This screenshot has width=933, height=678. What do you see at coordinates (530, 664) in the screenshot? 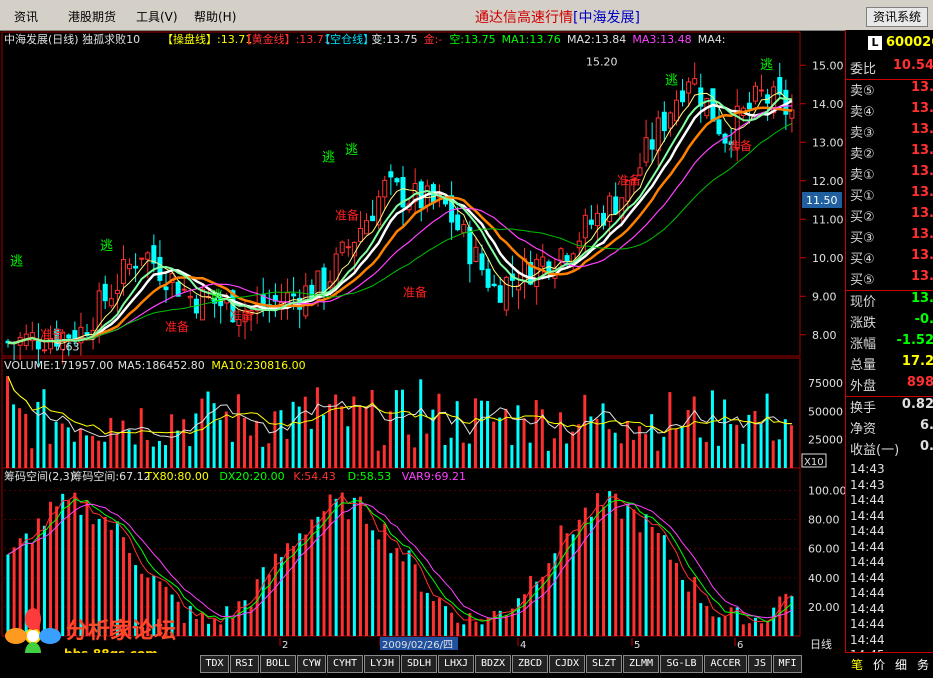
I see `indicator-tab-zbcd: ZBCD` at bounding box center [530, 664].